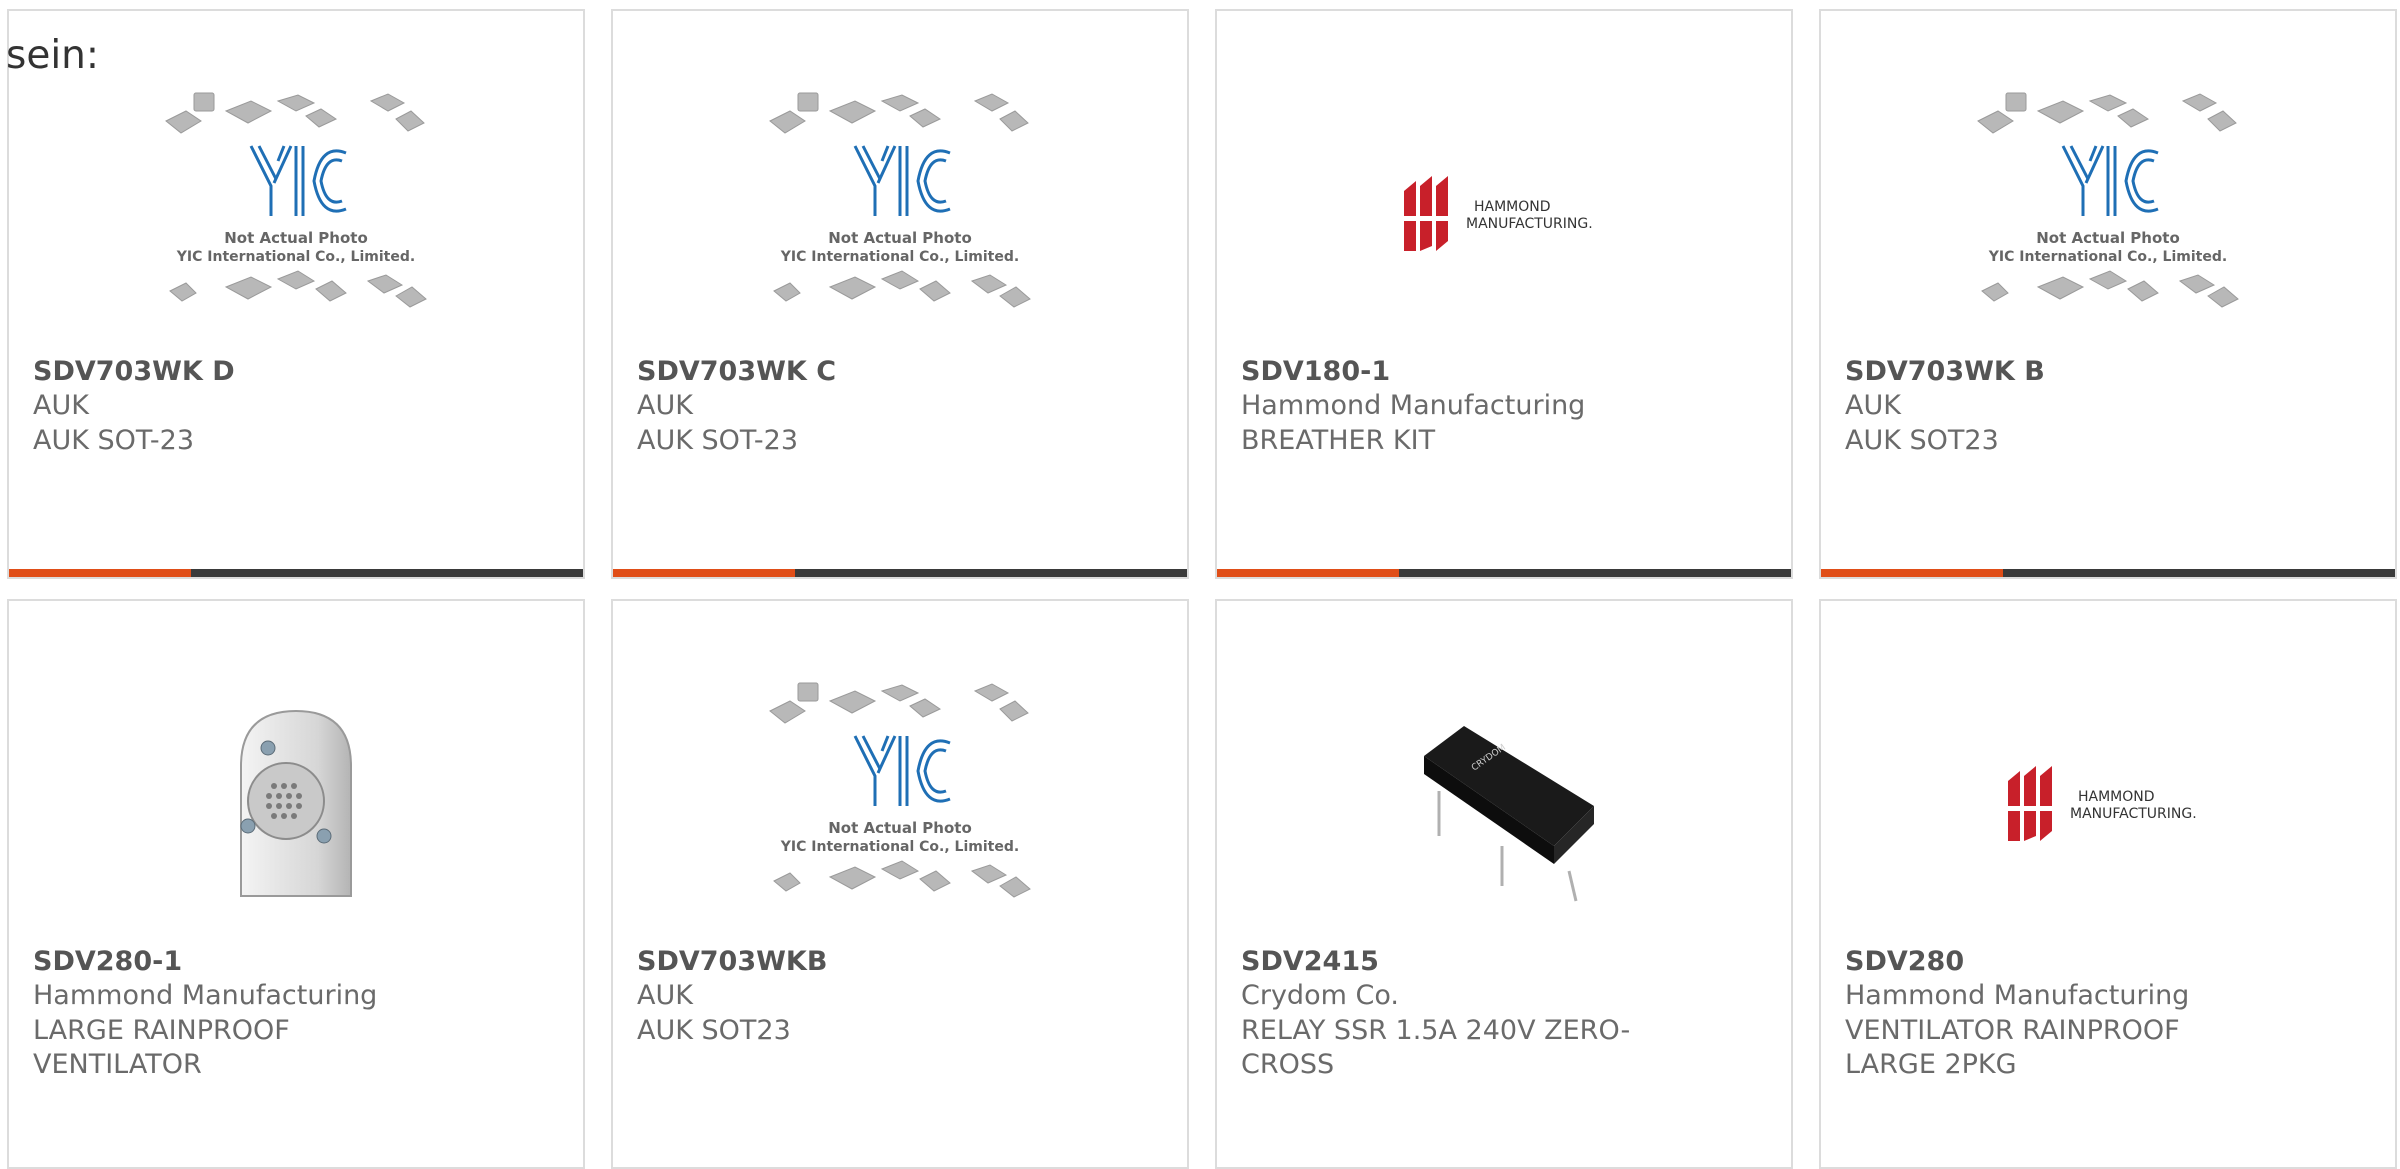 This screenshot has width=2400, height=1169. I want to click on product-image: CRYDOM, so click(1504, 806).